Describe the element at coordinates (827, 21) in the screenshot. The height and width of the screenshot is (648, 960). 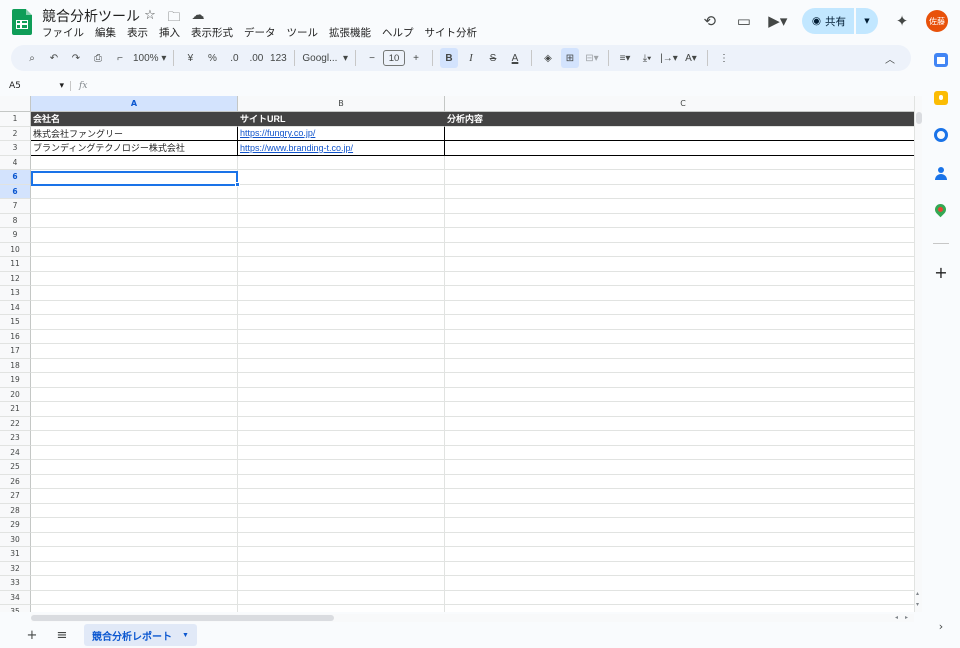
I see `share-button: ◉ 共有` at that location.